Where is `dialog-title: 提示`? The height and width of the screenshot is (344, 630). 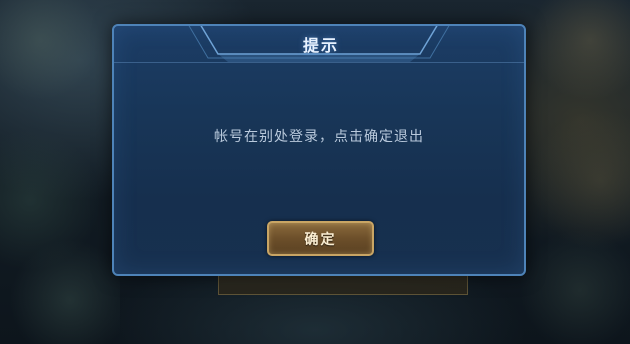
dialog-title: 提示 is located at coordinates (320, 45).